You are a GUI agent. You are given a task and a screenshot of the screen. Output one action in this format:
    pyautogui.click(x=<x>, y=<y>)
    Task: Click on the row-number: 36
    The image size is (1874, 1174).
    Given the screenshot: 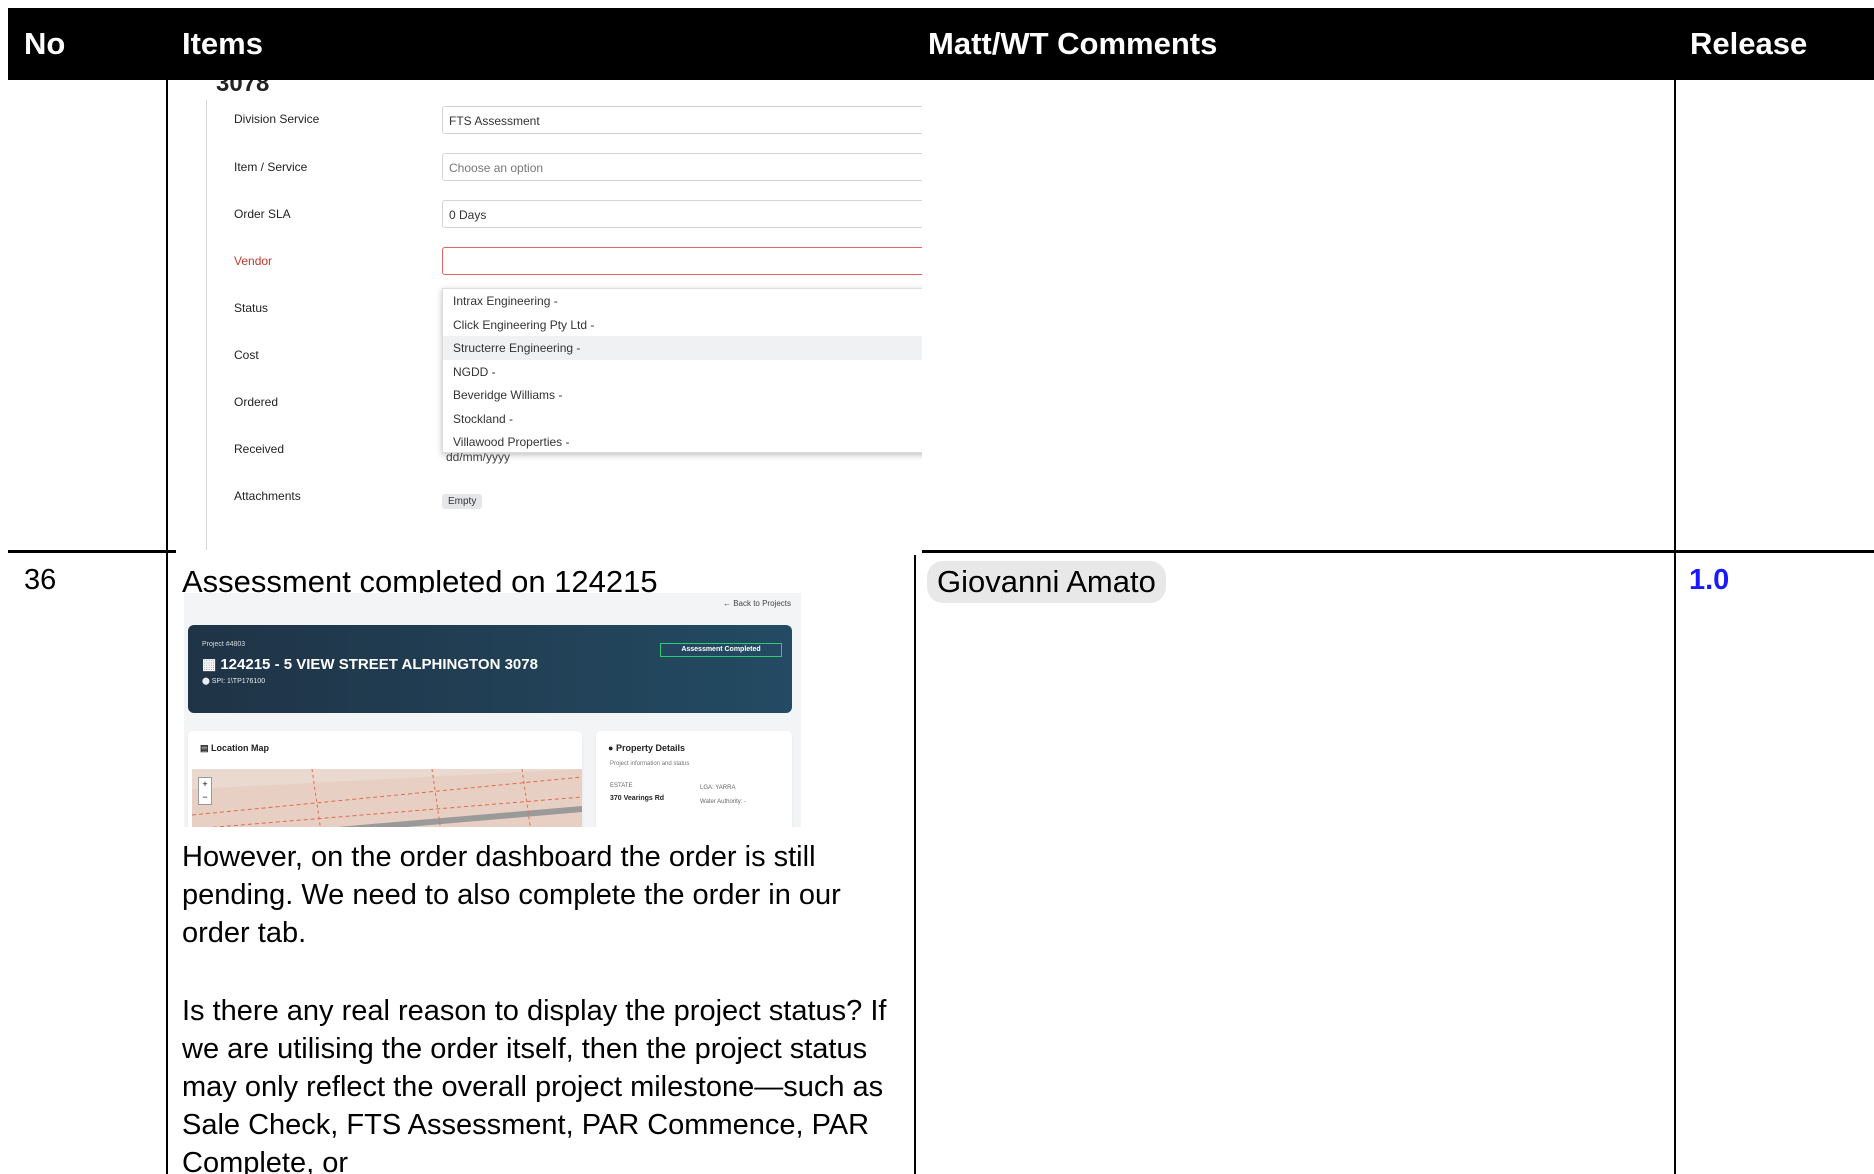 What is the action you would take?
    pyautogui.click(x=40, y=580)
    